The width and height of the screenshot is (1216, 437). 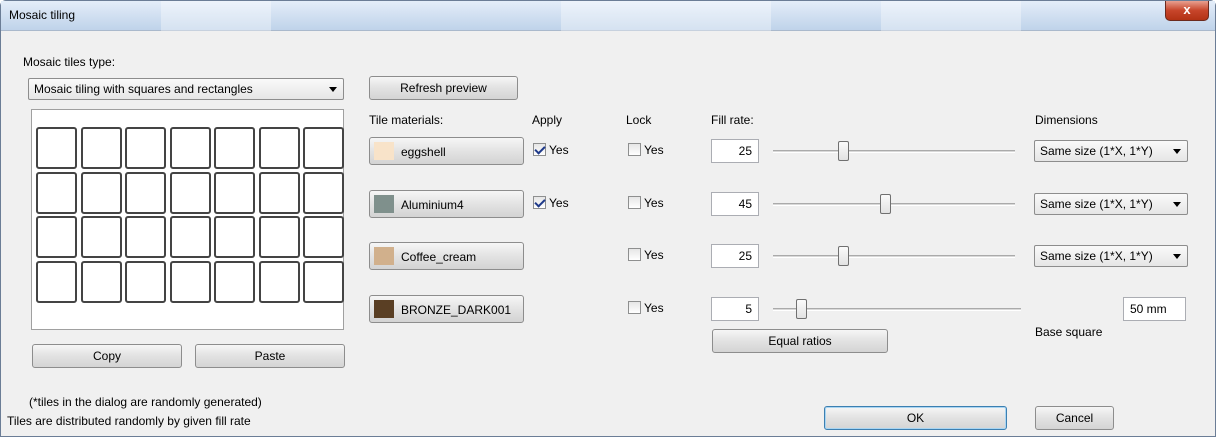 What do you see at coordinates (107, 356) in the screenshot?
I see `copy-button: Copy` at bounding box center [107, 356].